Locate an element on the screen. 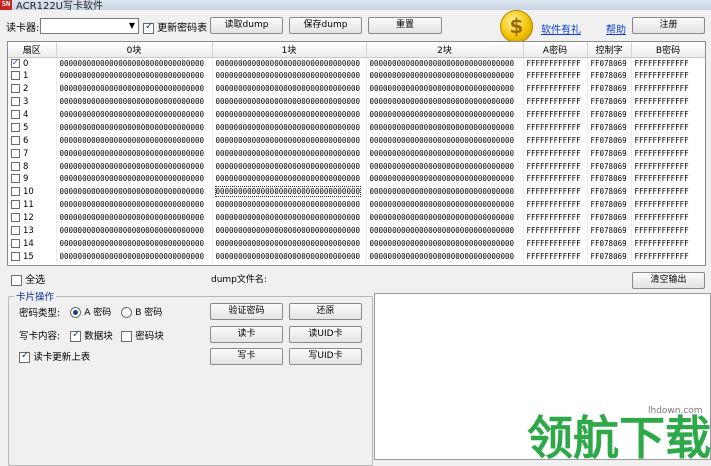 Image resolution: width=711 pixels, height=466 pixels. software-gift-link: 软件有礼 is located at coordinates (561, 28).